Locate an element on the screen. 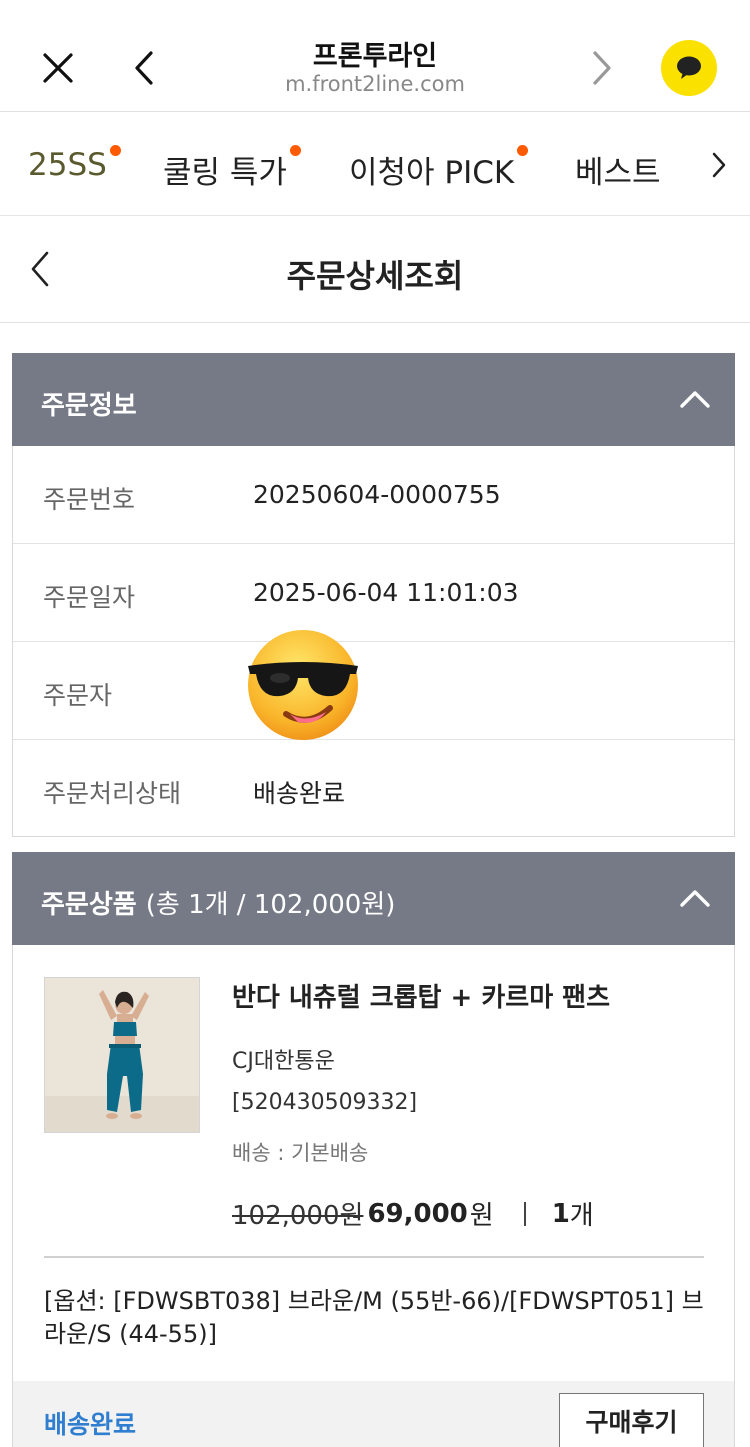 The width and height of the screenshot is (750, 1447). delivery-status: 배송완료 is located at coordinates (90, 1424).